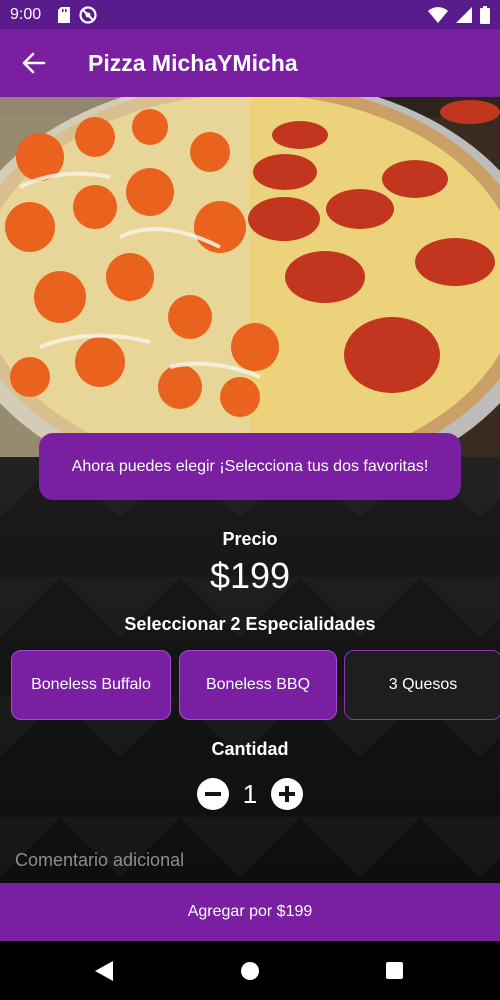 This screenshot has height=1000, width=500. What do you see at coordinates (250, 539) in the screenshot?
I see `price-label: Precio` at bounding box center [250, 539].